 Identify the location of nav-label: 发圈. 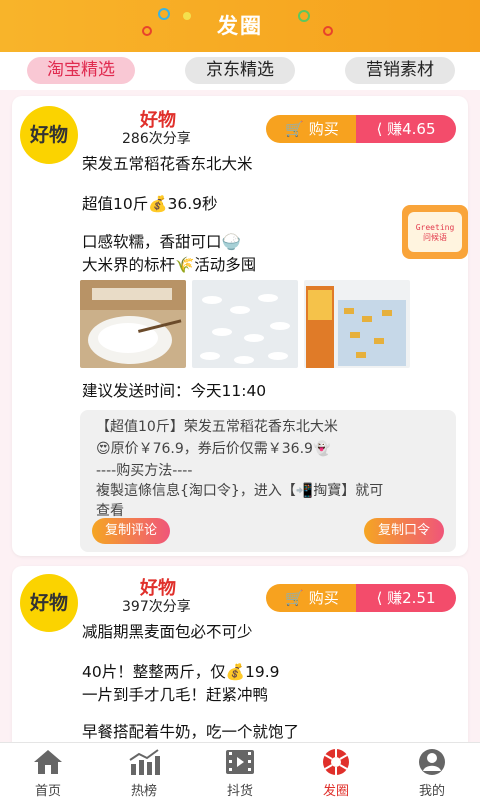
(335, 791).